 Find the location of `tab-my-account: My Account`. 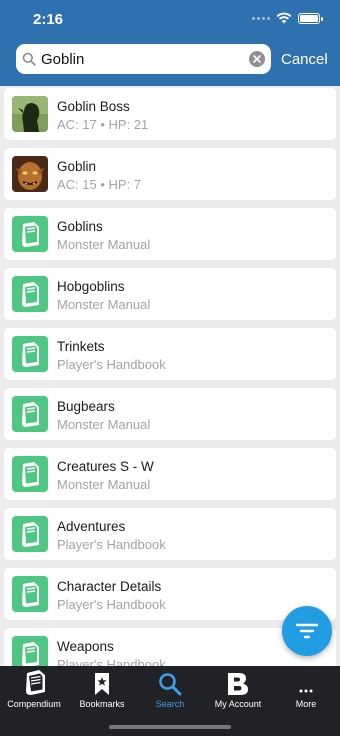

tab-my-account: My Account is located at coordinates (238, 691).